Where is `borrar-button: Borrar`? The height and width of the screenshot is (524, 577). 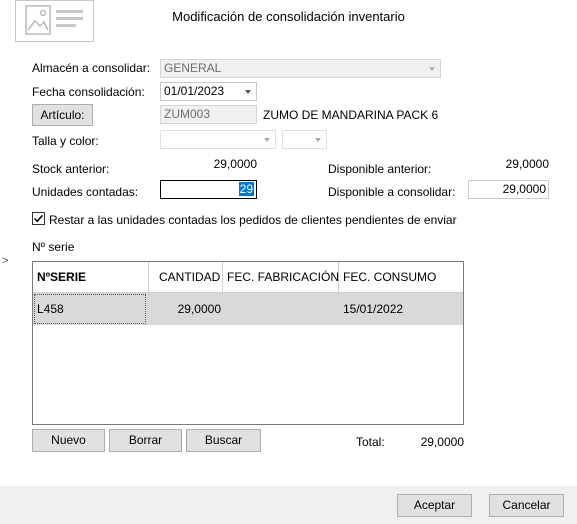
borrar-button: Borrar is located at coordinates (145, 440).